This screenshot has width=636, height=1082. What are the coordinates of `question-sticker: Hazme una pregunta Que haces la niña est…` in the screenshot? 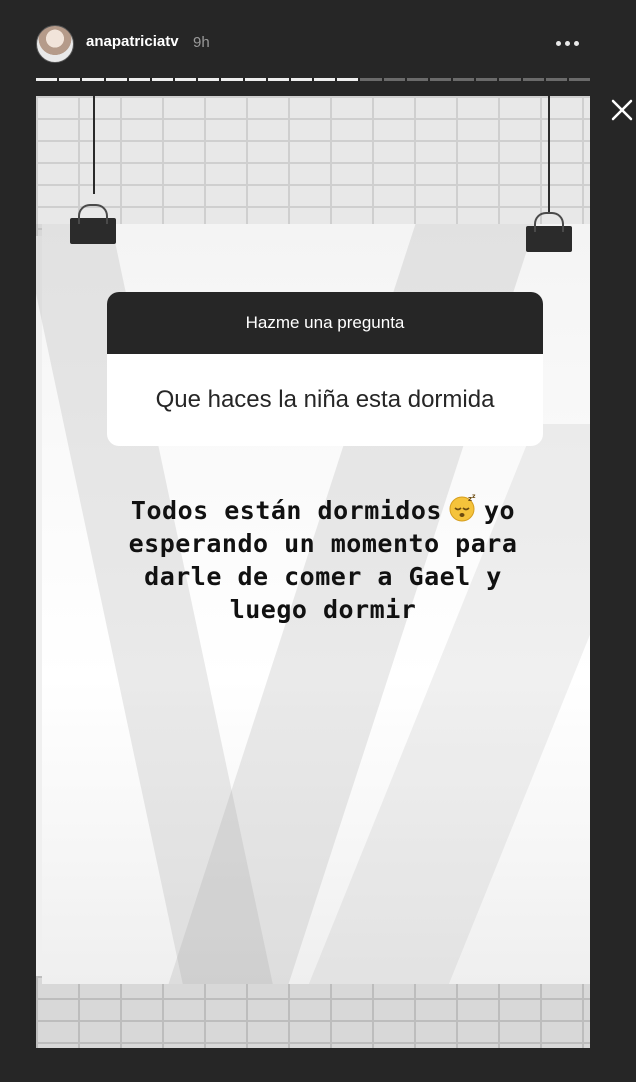 It's located at (325, 369).